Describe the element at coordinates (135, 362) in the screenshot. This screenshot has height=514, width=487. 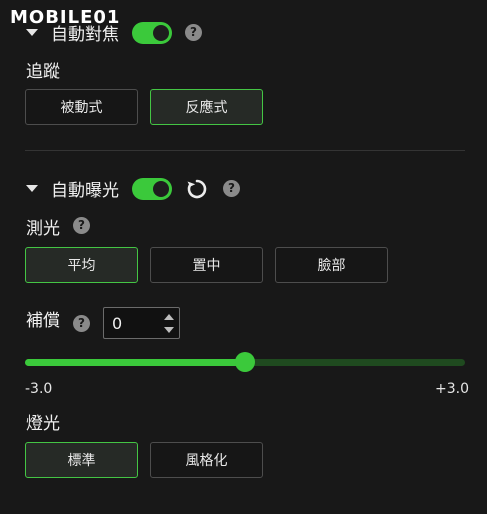
I see `compensation-slider-fill` at that location.